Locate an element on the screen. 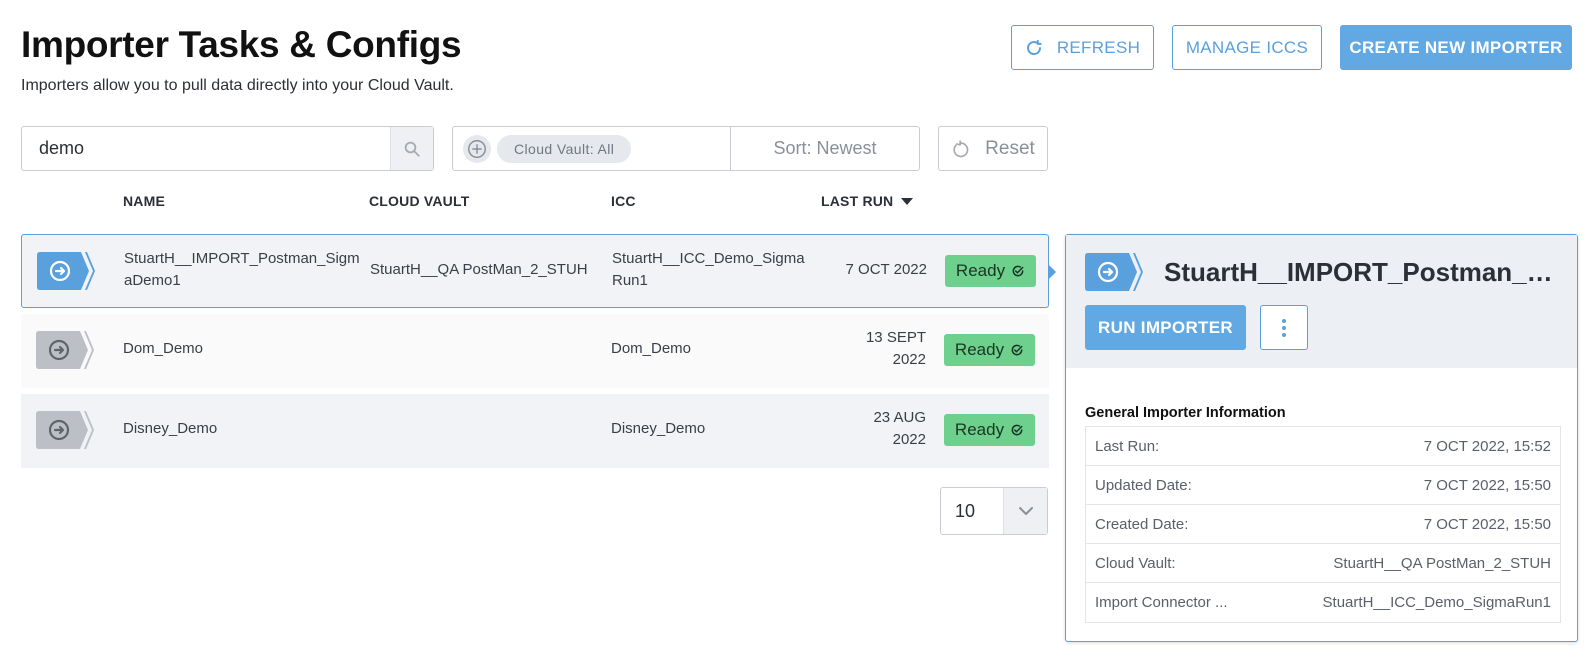 This screenshot has height=660, width=1589. refresh-label: REFRESH is located at coordinates (1098, 47).